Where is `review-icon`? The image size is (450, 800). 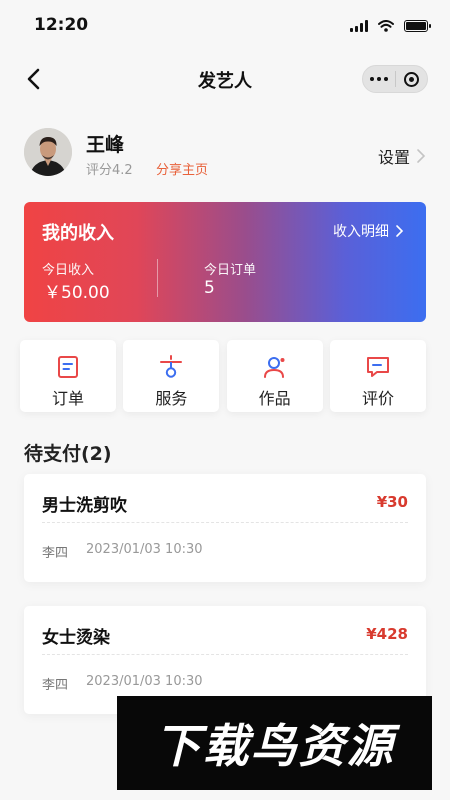 review-icon is located at coordinates (377, 367).